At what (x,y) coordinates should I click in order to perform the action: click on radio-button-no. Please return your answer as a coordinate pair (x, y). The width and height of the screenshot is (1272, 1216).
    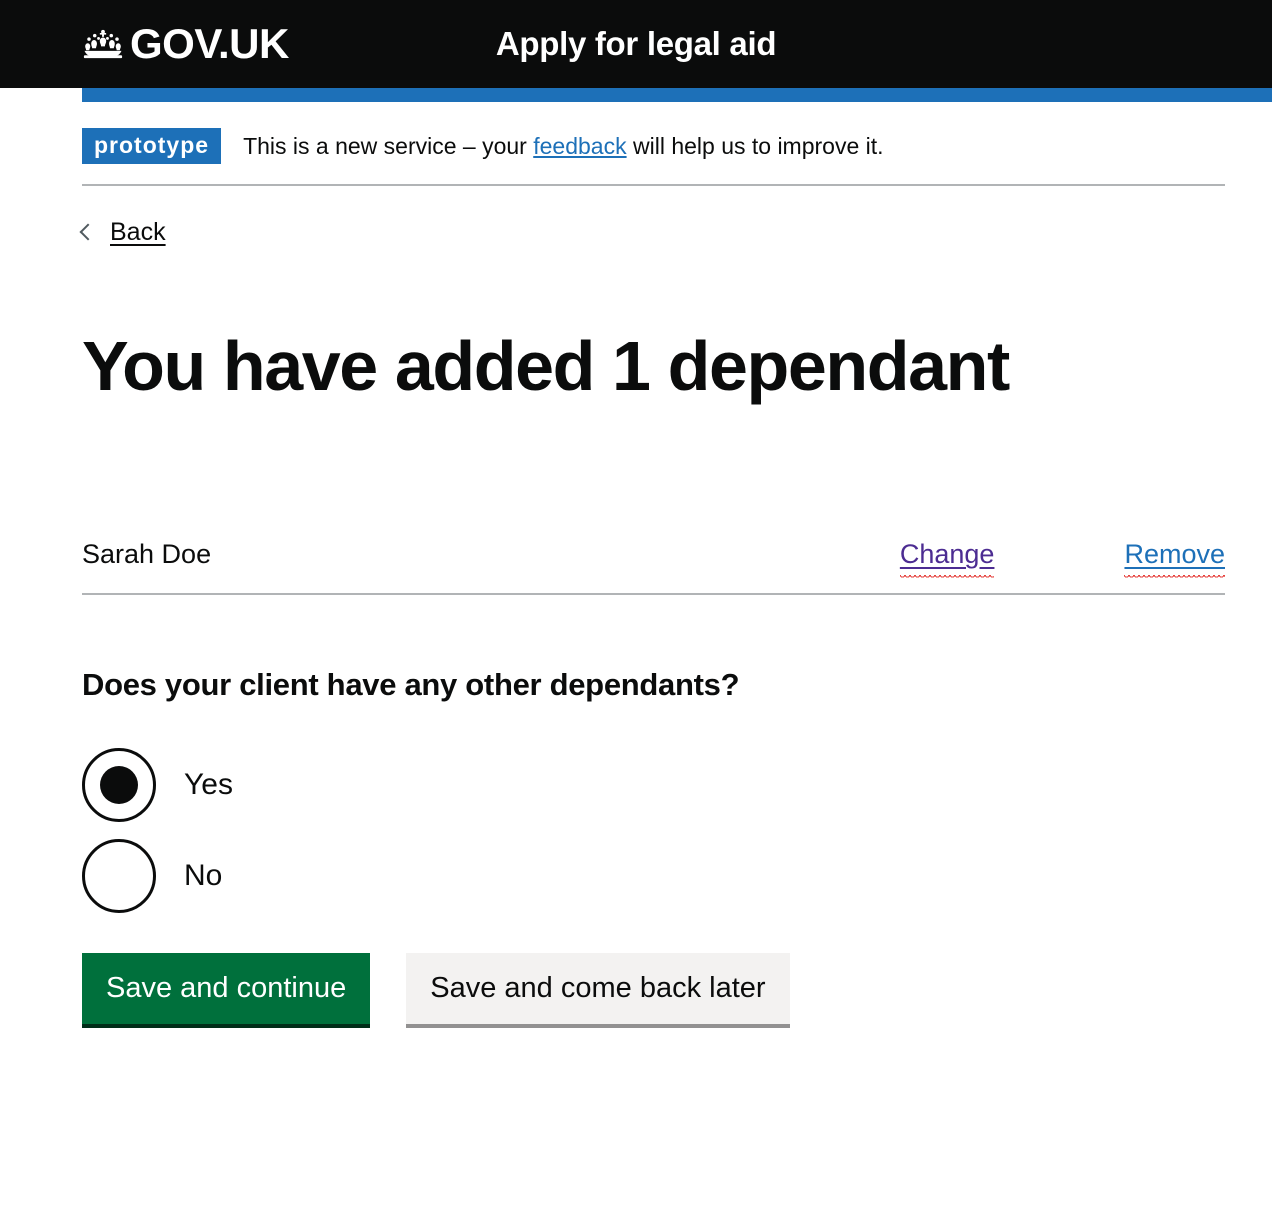
    Looking at the image, I should click on (119, 875).